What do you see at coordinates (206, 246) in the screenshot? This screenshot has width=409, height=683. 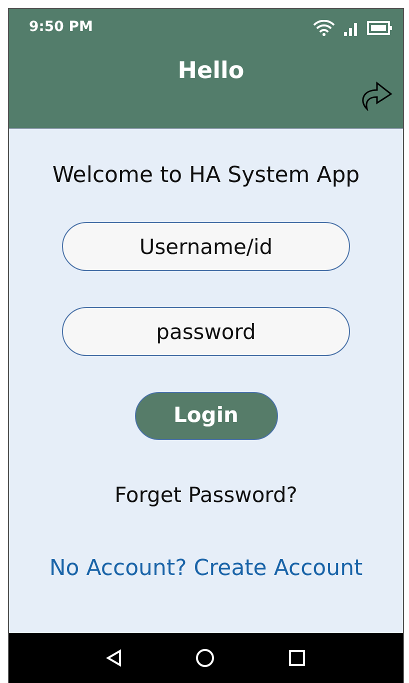 I see `username-field: Username/id` at bounding box center [206, 246].